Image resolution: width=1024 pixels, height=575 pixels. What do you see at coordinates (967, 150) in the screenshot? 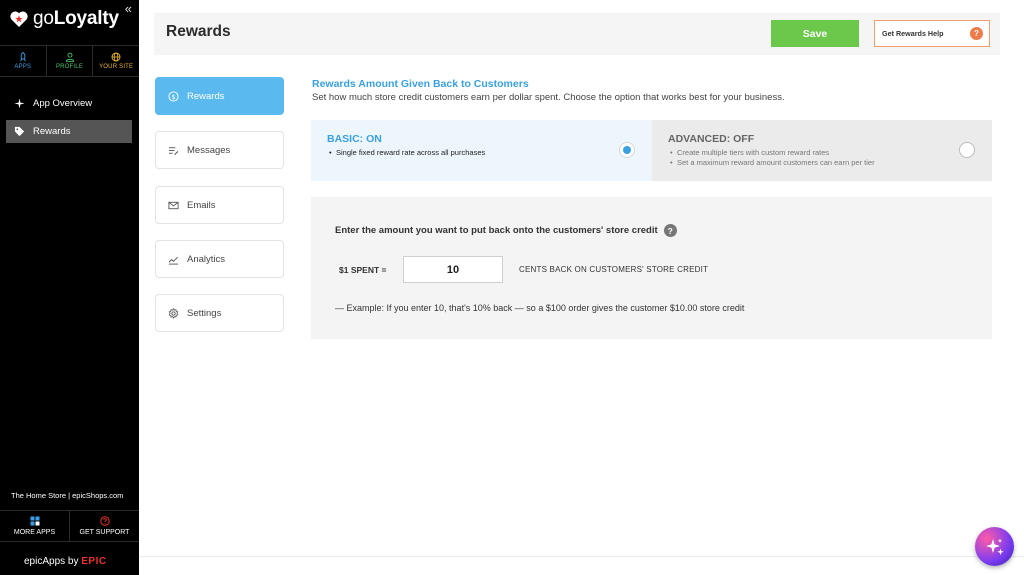
I see `advanced-radio` at bounding box center [967, 150].